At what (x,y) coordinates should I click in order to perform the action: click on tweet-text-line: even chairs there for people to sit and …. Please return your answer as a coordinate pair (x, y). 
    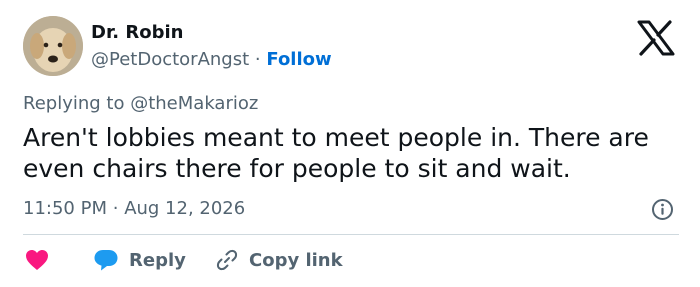
    Looking at the image, I should click on (297, 168).